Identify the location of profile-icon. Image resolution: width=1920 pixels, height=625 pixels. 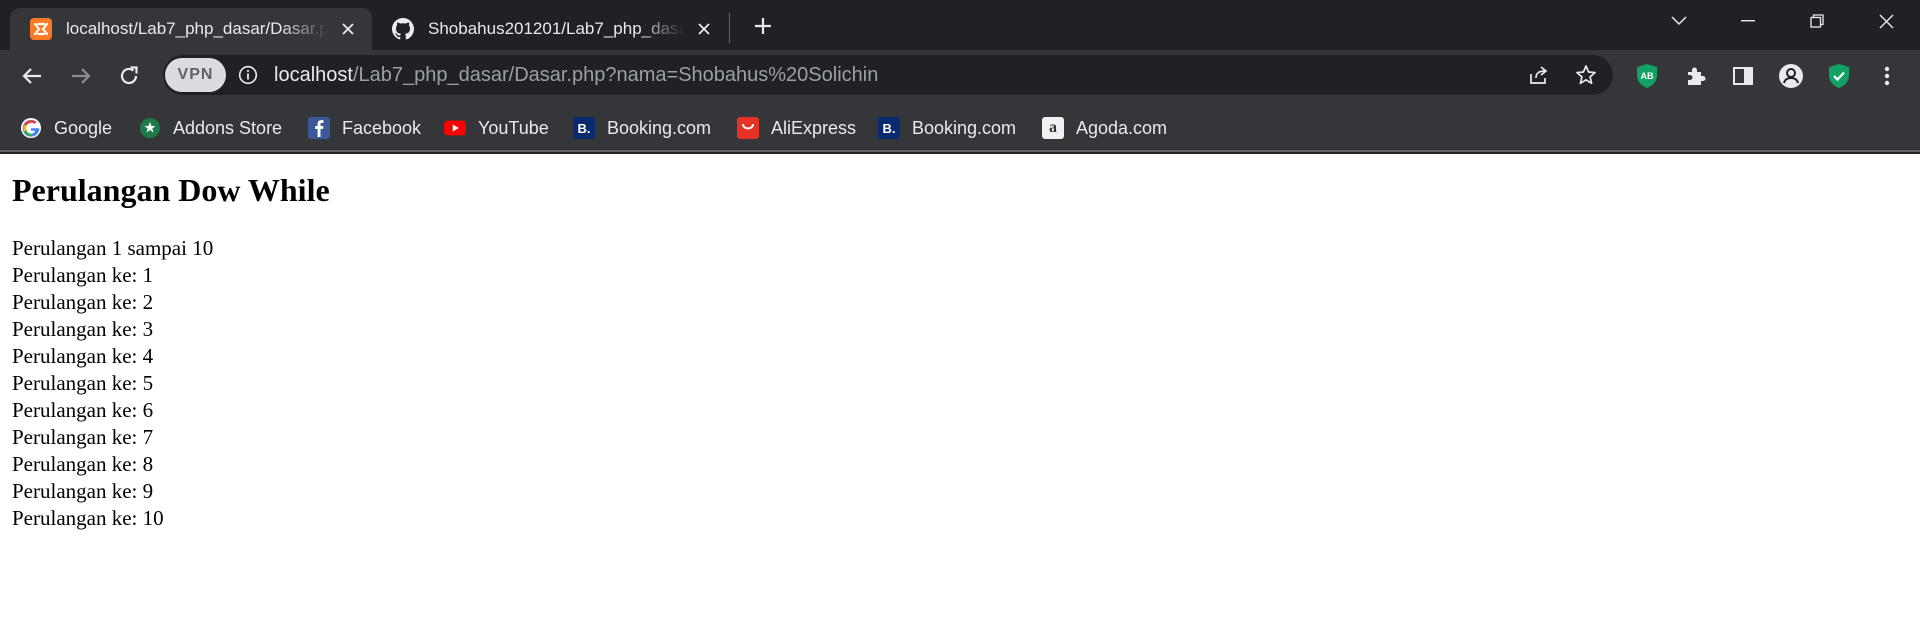
(1791, 76).